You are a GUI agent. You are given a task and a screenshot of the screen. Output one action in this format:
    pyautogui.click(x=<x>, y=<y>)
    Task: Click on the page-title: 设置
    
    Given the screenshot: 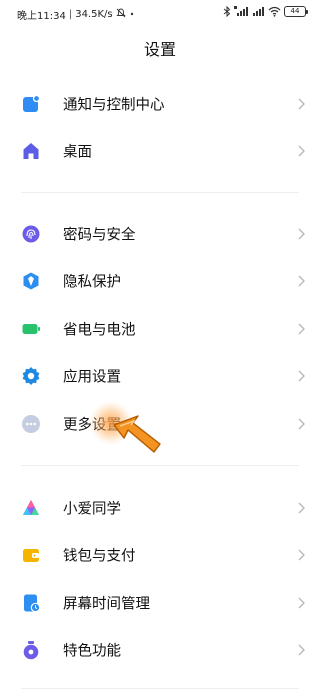 What is the action you would take?
    pyautogui.click(x=159, y=49)
    